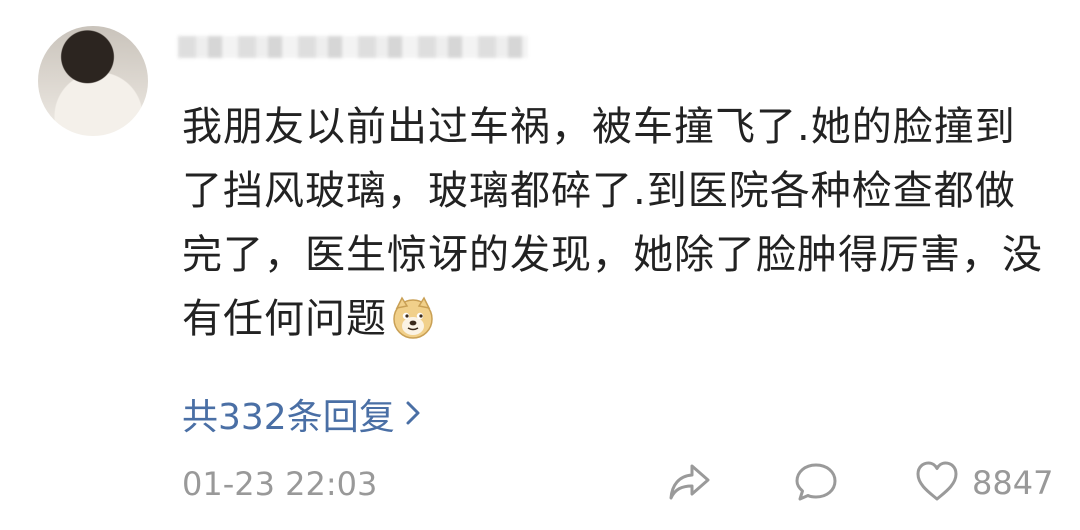 The width and height of the screenshot is (1080, 530). I want to click on avatar, so click(93, 81).